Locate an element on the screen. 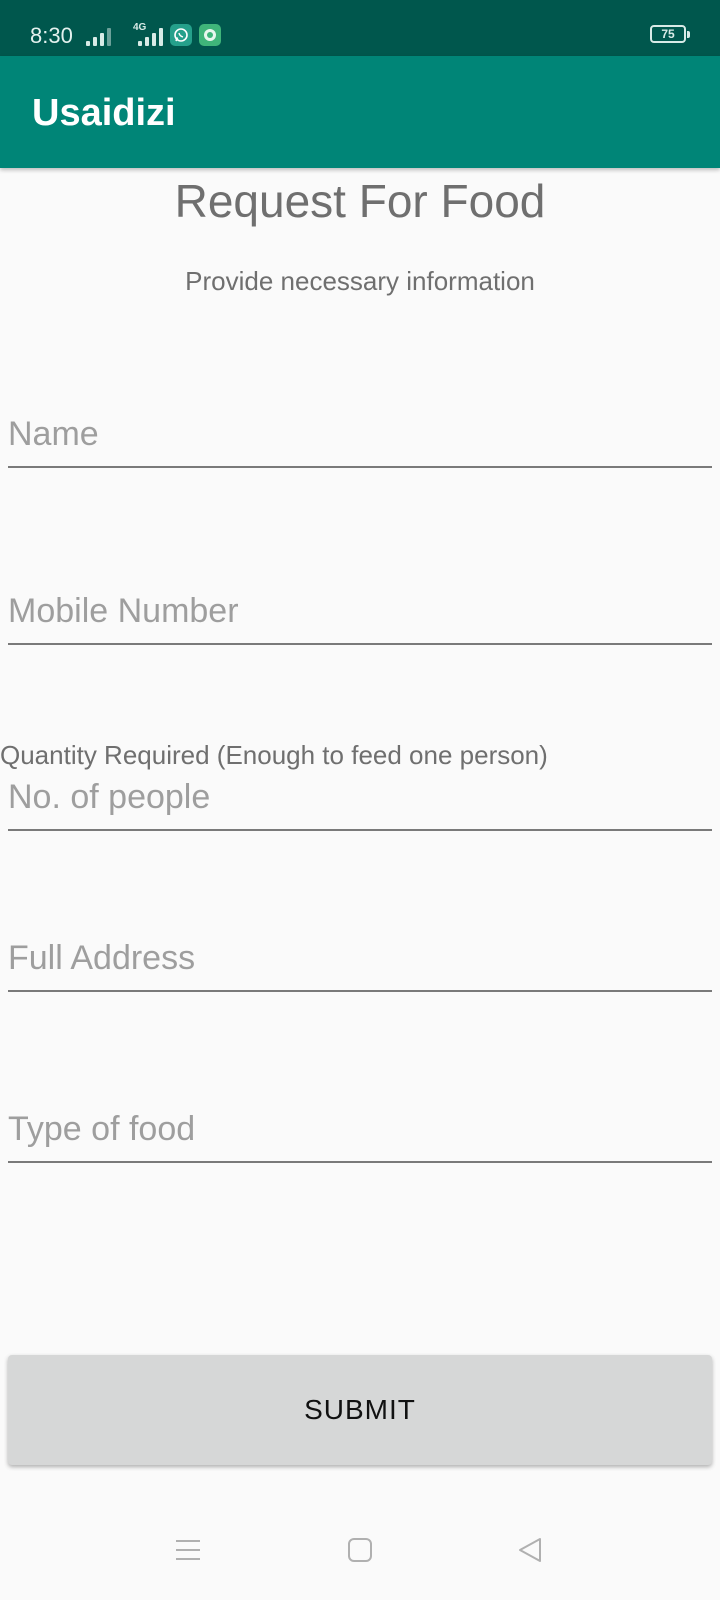 This screenshot has height=1600, width=720. menu-icon is located at coordinates (188, 1550).